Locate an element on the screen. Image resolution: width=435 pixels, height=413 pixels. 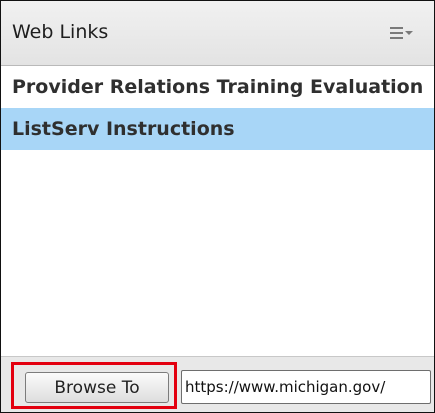
hamburger-menu-dropdown-icon is located at coordinates (402, 33).